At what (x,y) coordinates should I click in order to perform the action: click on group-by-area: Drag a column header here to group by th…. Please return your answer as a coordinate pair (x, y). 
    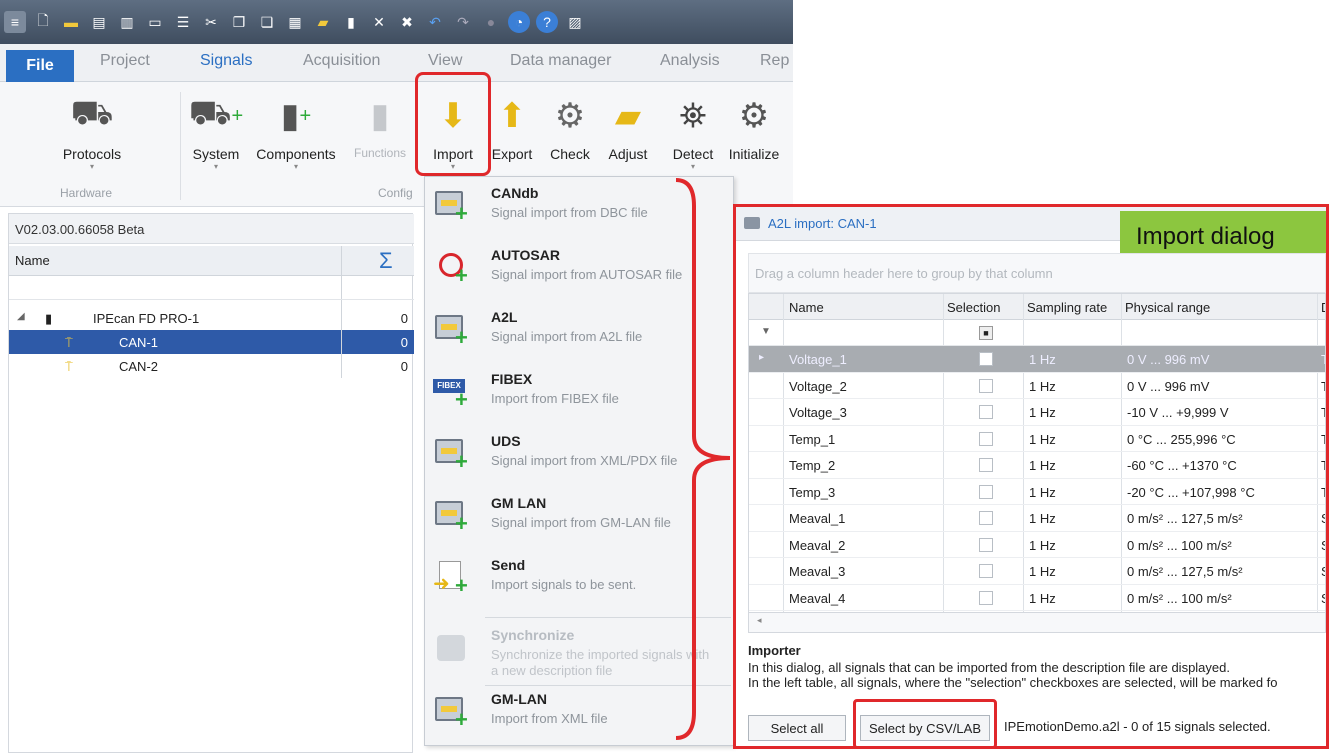
    Looking at the image, I should click on (1037, 273).